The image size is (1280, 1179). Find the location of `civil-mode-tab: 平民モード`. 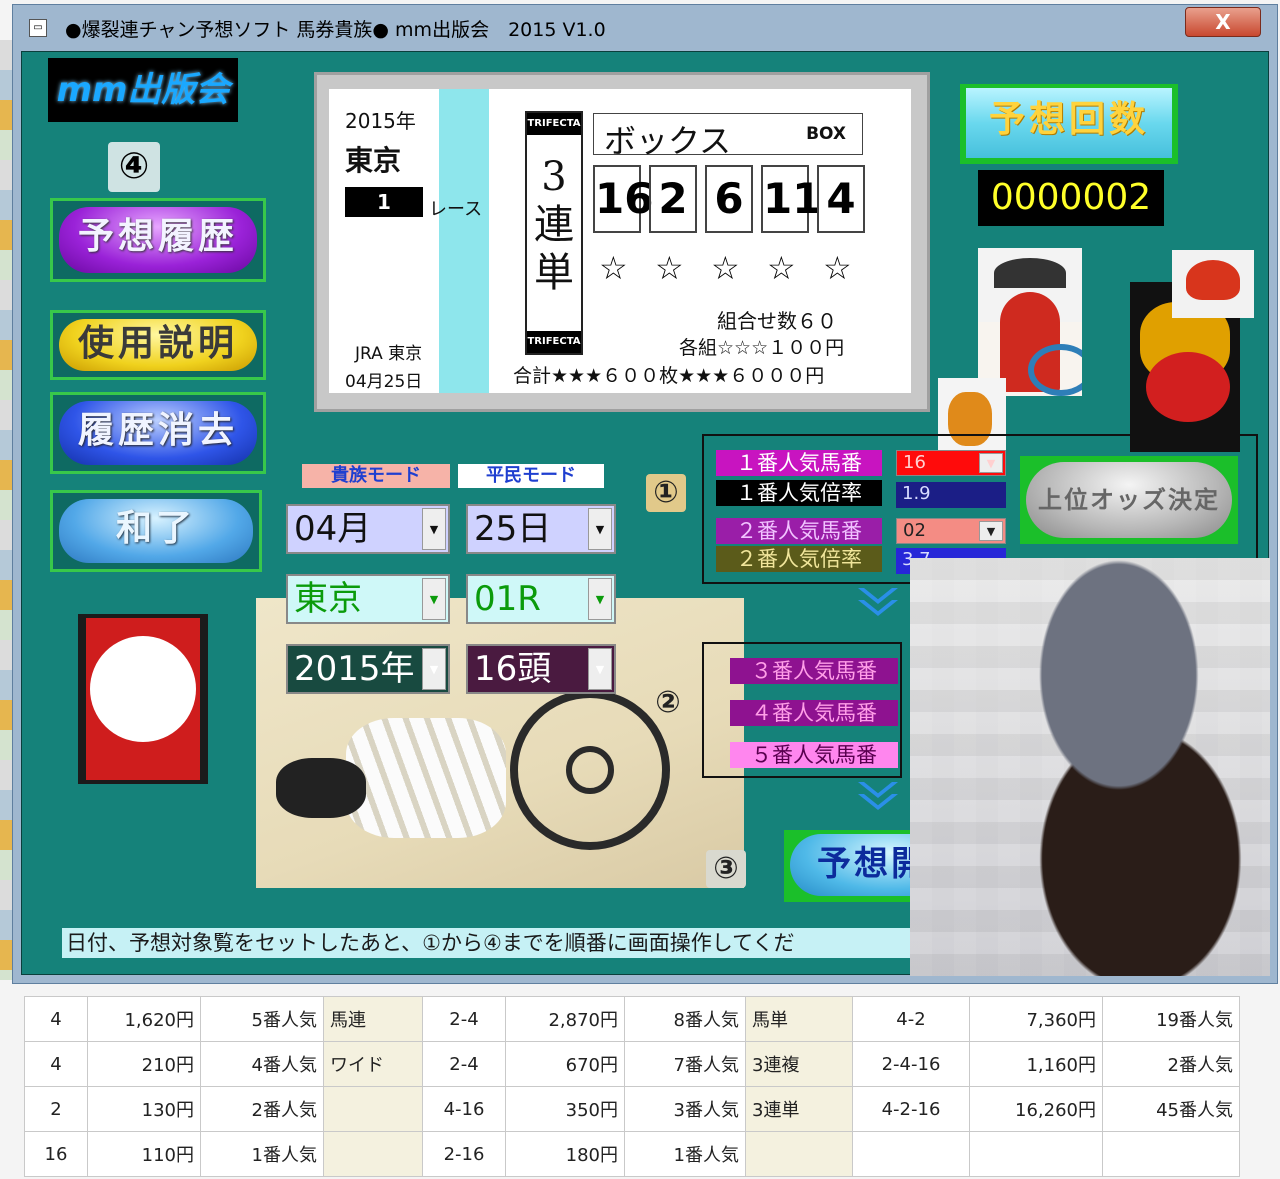

civil-mode-tab: 平民モード is located at coordinates (531, 476).